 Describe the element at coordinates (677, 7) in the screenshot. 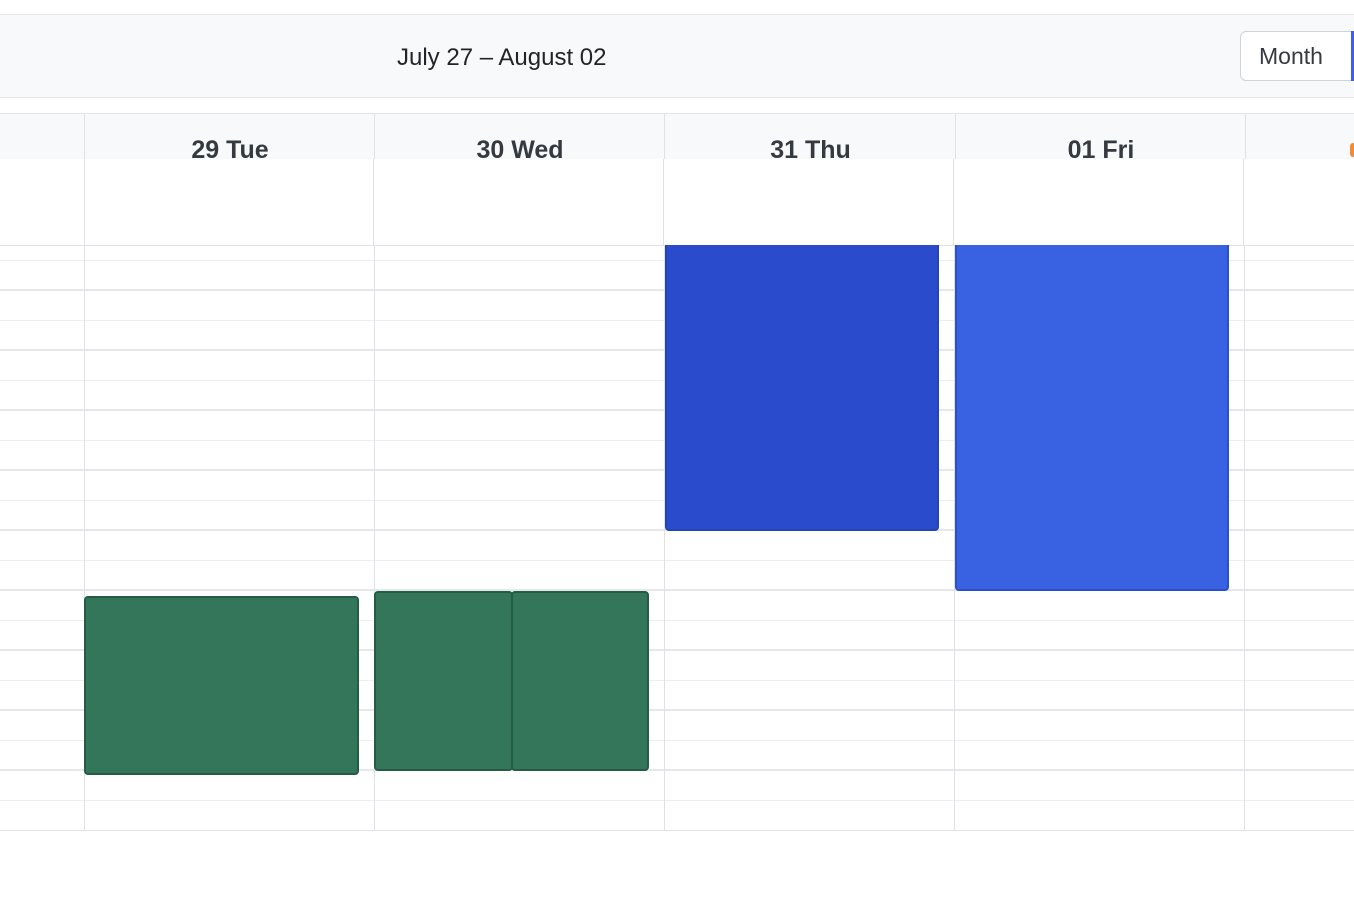

I see `top-strip` at that location.